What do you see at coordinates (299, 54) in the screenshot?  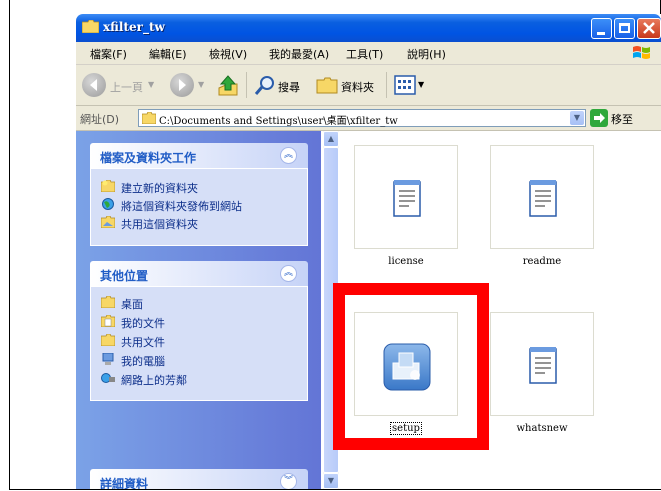 I see `menu-favorites: 我的最愛(A)` at bounding box center [299, 54].